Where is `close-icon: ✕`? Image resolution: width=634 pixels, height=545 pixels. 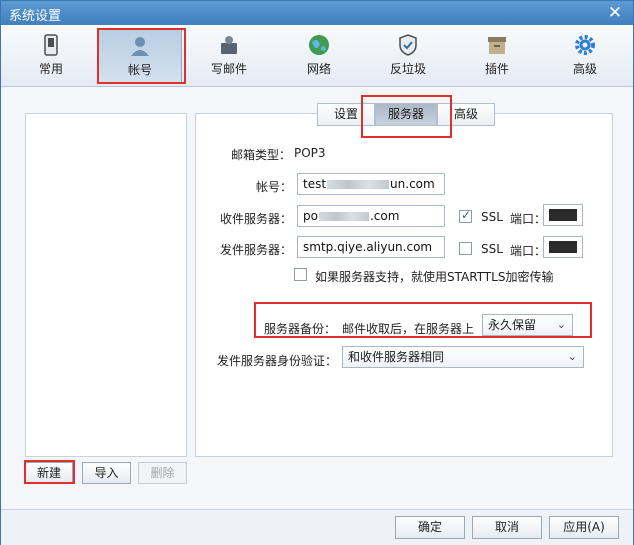
close-icon: ✕ is located at coordinates (615, 13).